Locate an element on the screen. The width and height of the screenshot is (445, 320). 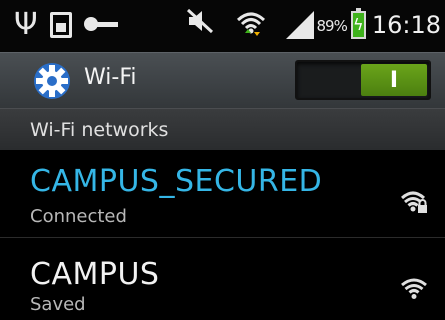
network-name: CAMPUS_SECURED is located at coordinates (176, 181).